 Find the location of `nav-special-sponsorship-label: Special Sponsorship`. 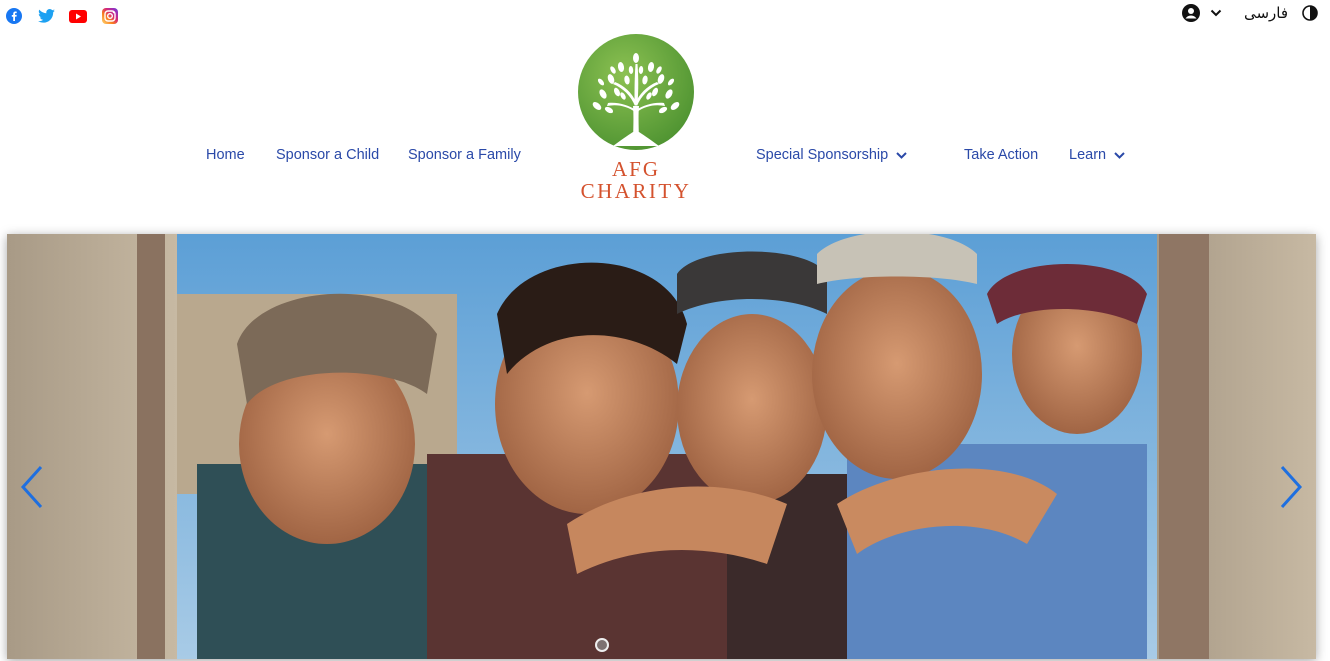

nav-special-sponsorship-label: Special Sponsorship is located at coordinates (822, 155).